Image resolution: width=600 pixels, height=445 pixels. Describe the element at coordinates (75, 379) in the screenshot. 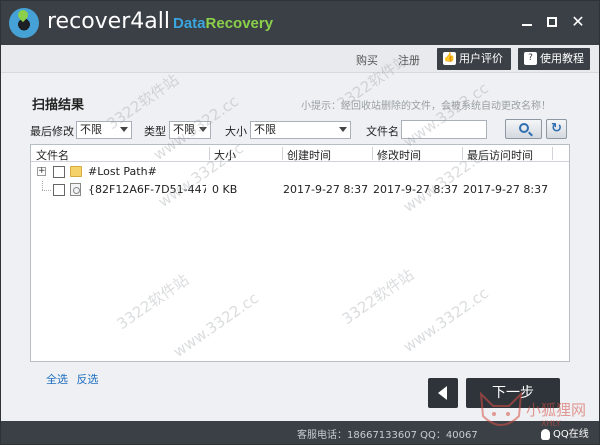

I see `selection-links: 全选 反选` at that location.